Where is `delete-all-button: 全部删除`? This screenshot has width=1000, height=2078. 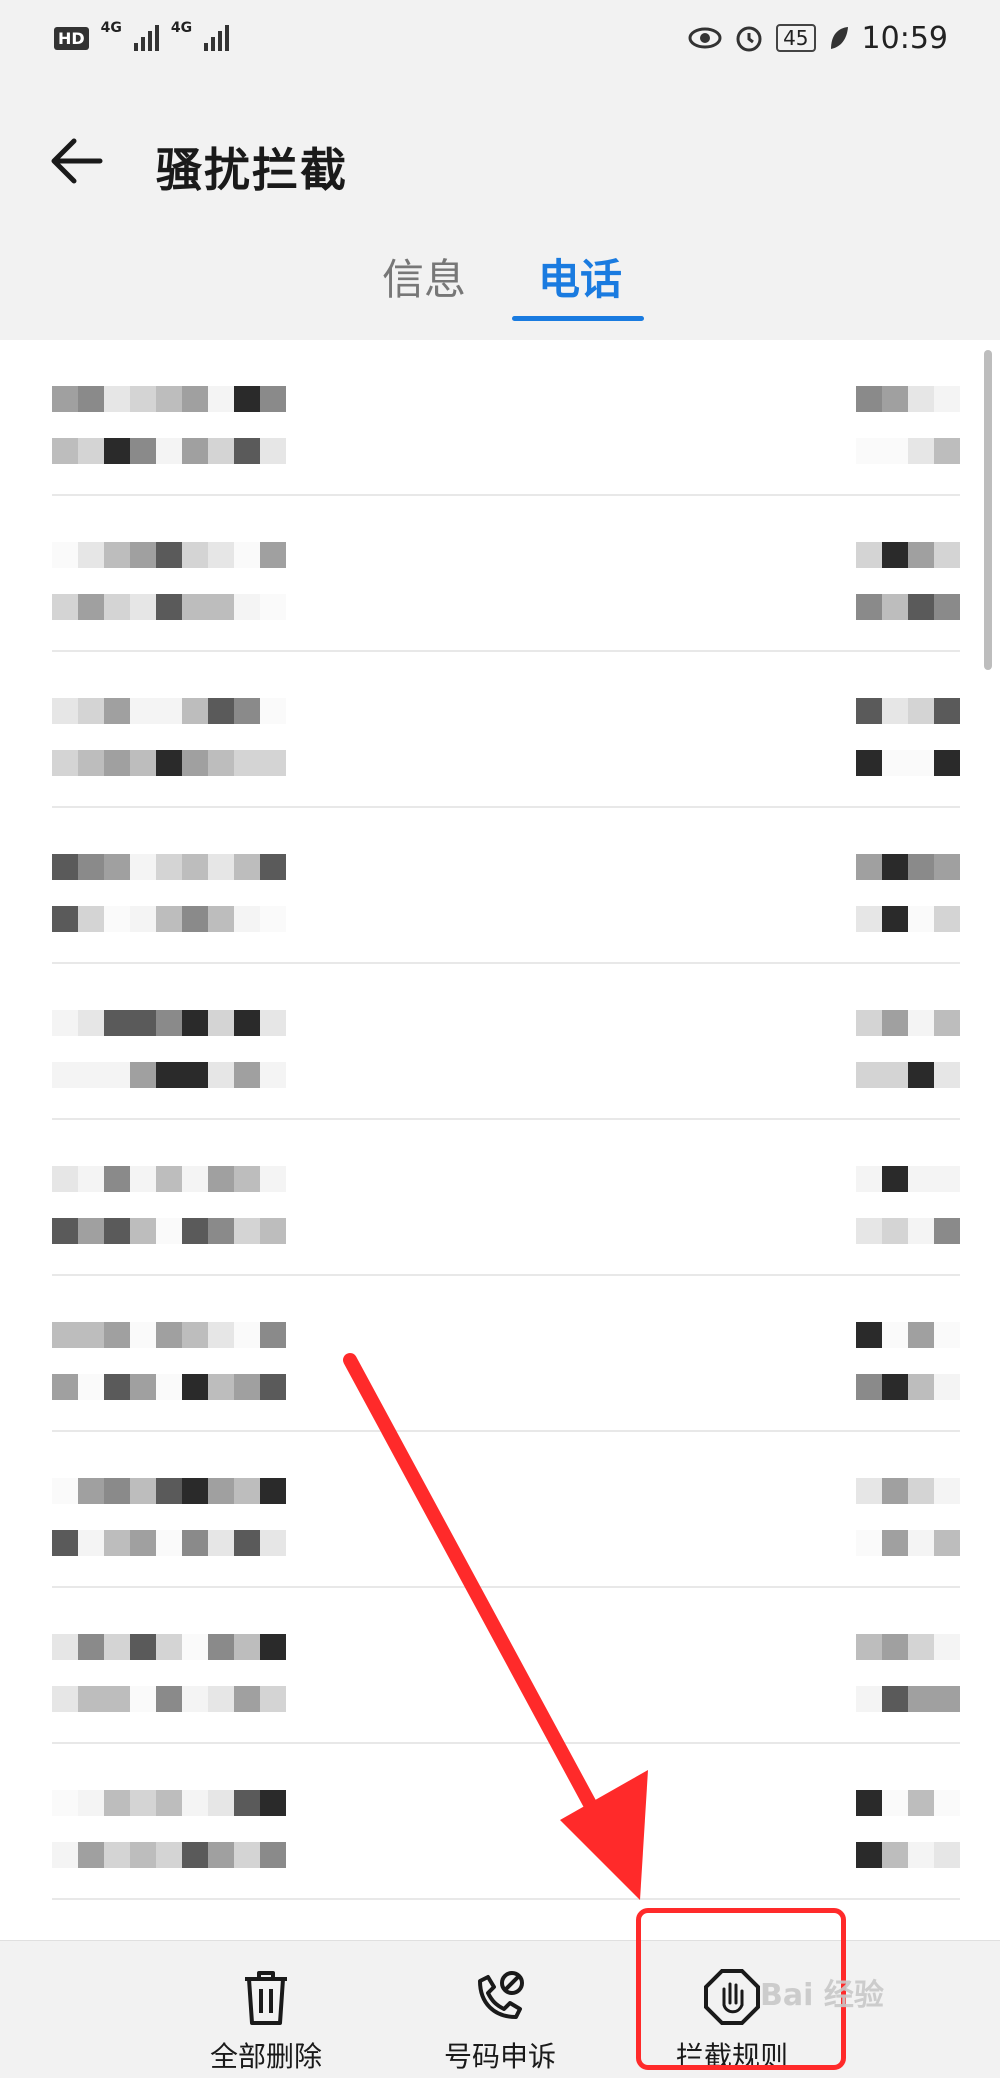 delete-all-button: 全部删除 is located at coordinates (266, 2021).